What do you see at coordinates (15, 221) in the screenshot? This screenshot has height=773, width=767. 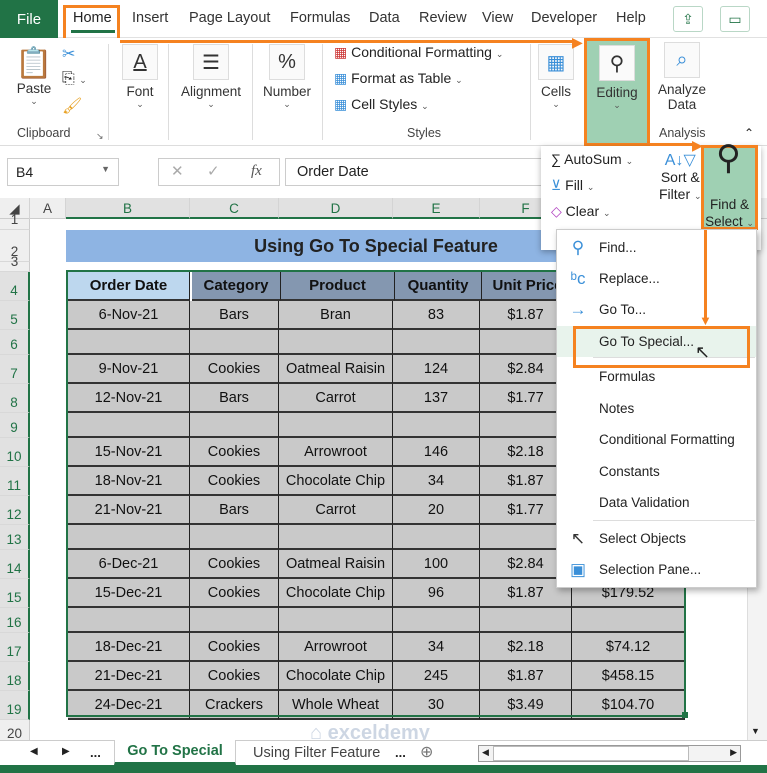 I see `row-header: 1` at bounding box center [15, 221].